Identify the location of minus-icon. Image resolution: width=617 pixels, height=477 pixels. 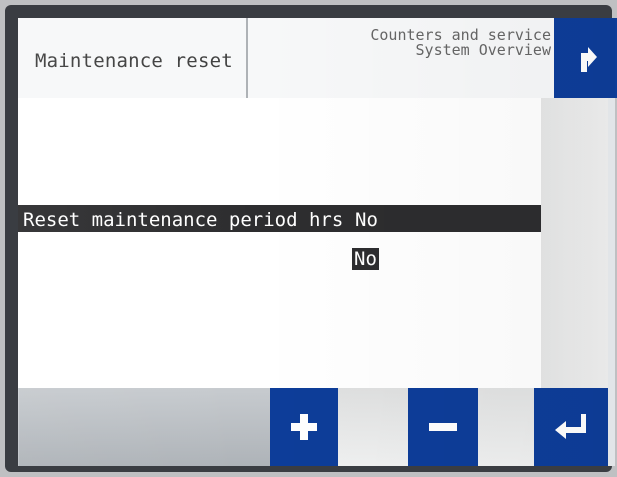
(443, 427).